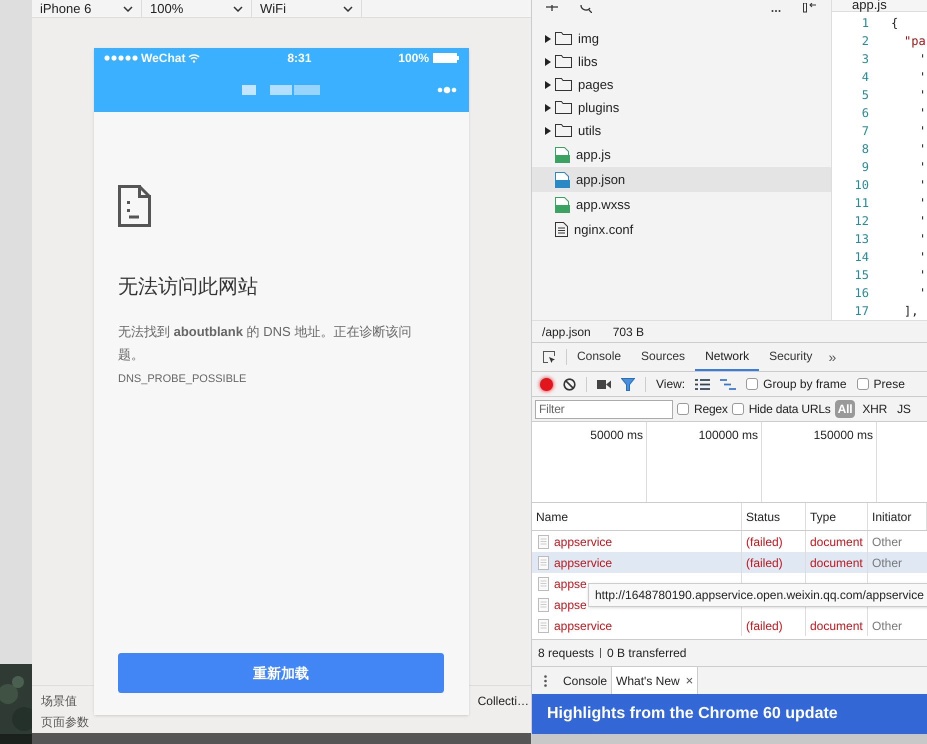  Describe the element at coordinates (864, 113) in the screenshot. I see `line-number: 6` at that location.